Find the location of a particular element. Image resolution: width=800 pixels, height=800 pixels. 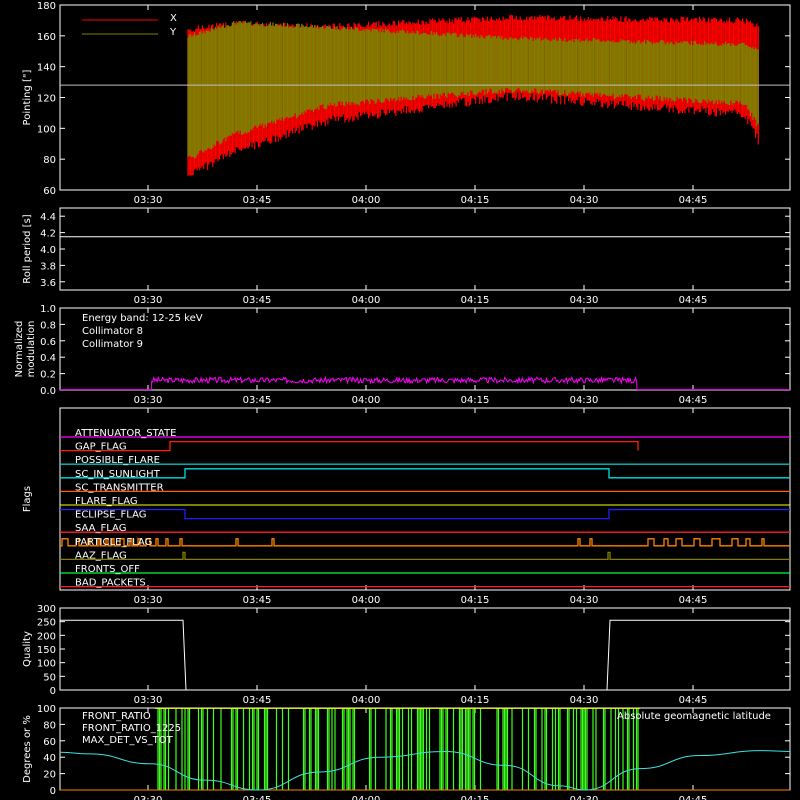

flag-line-gap-flag is located at coordinates (349, 446).